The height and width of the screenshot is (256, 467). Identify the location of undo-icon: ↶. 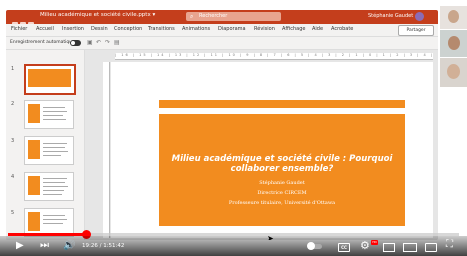
(98, 42).